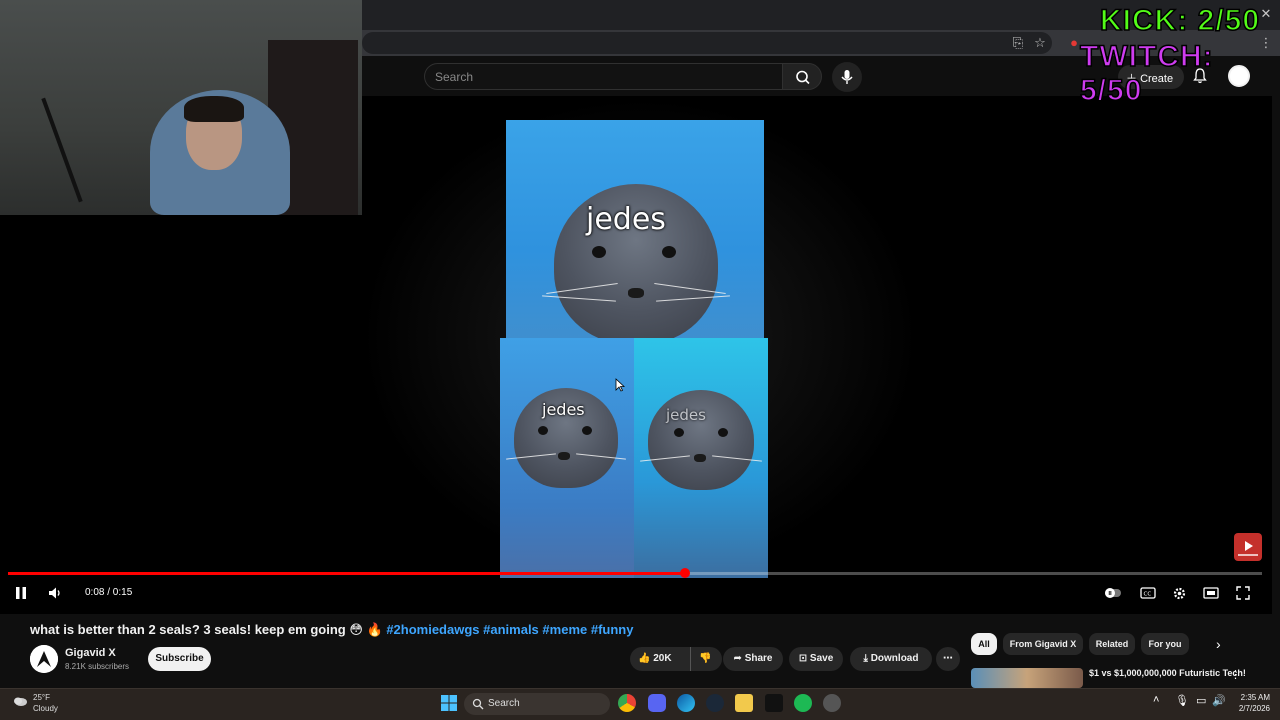 The image size is (1280, 720). I want to click on search-icon, so click(803, 77).